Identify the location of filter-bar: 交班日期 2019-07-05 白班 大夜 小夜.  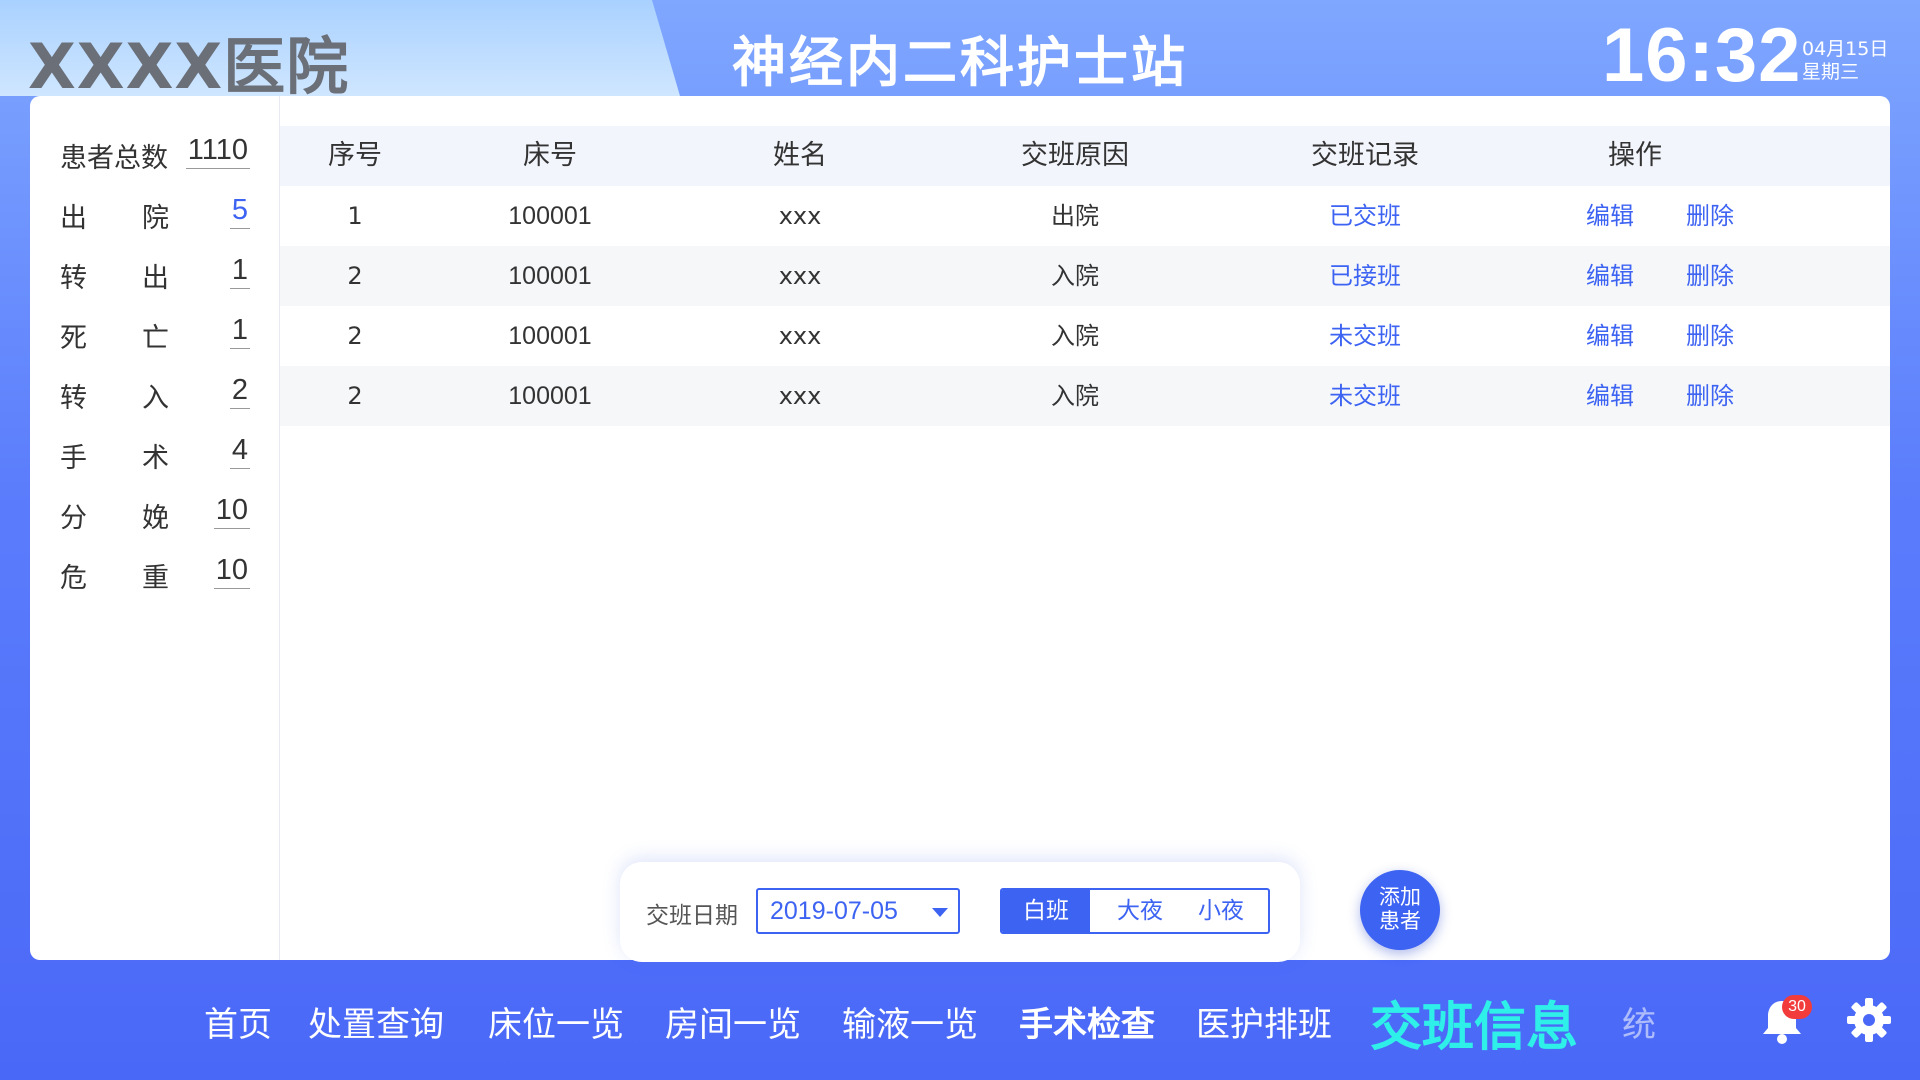
(960, 912).